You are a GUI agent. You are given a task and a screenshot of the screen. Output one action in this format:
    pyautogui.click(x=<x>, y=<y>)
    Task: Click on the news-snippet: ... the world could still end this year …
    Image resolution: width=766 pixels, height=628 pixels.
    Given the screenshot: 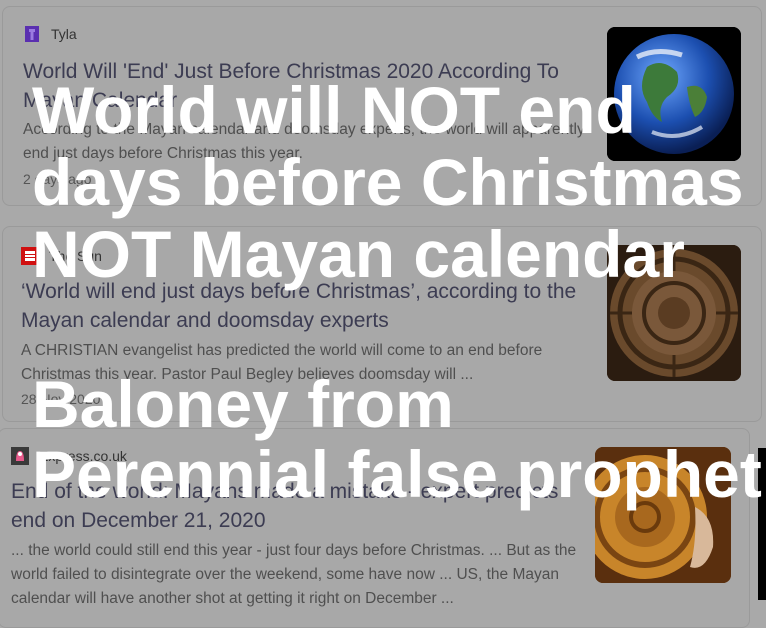 What is the action you would take?
    pyautogui.click(x=294, y=574)
    